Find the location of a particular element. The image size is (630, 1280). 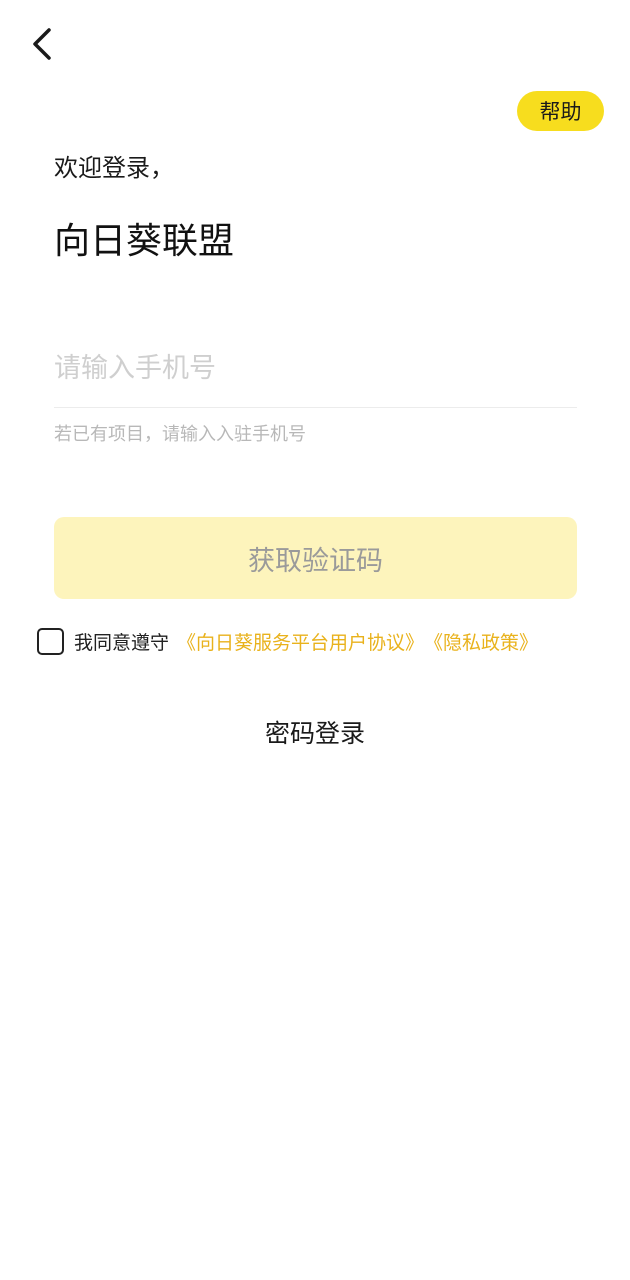

password-login-label: 密码登录 is located at coordinates (314, 733).